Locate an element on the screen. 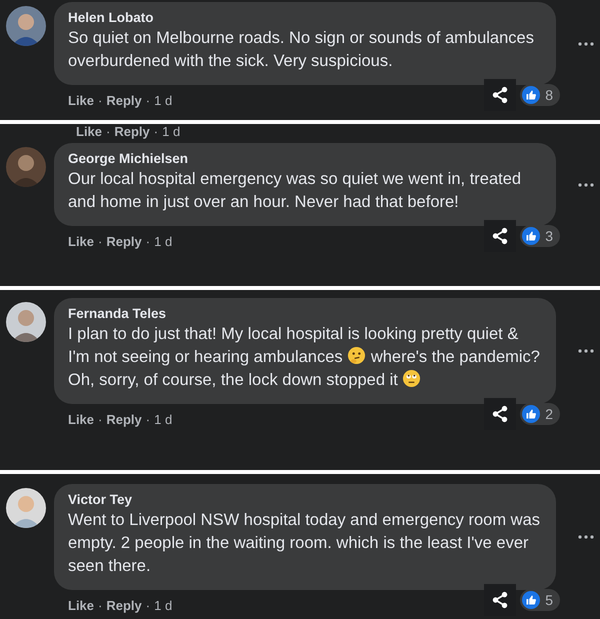 Image resolution: width=600 pixels, height=619 pixels. like-count: 8 is located at coordinates (540, 95).